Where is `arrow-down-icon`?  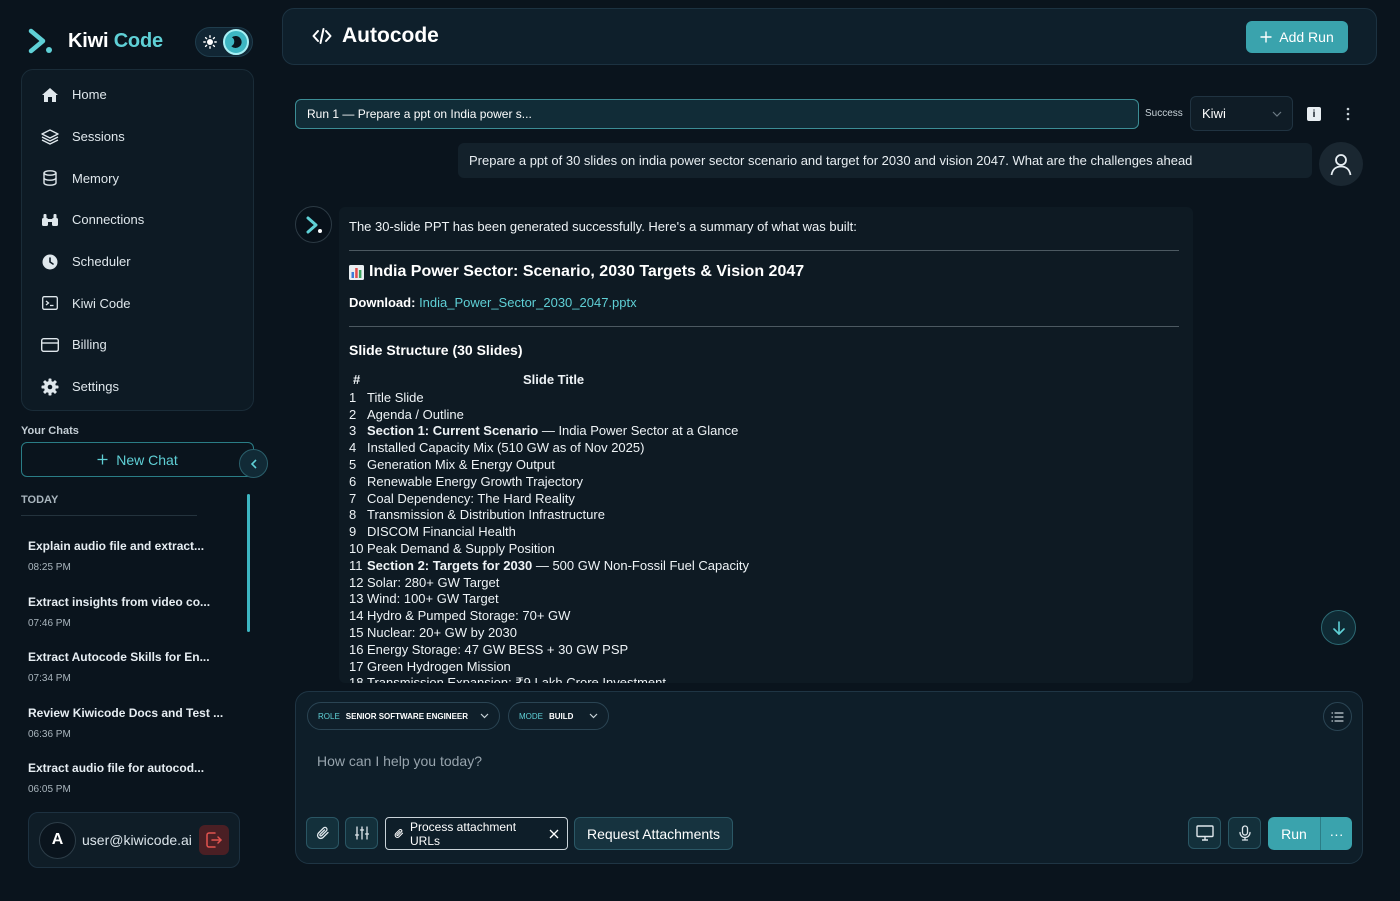 arrow-down-icon is located at coordinates (1339, 627).